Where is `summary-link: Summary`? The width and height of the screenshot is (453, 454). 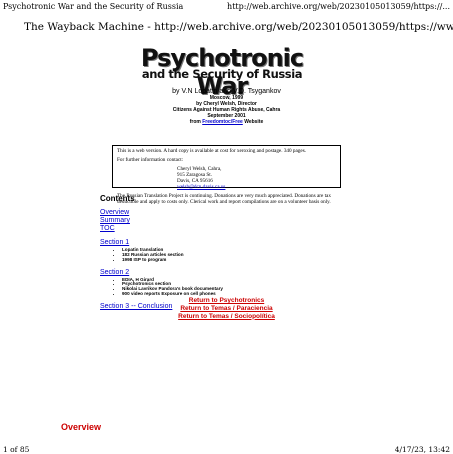 summary-link: Summary is located at coordinates (161, 221).